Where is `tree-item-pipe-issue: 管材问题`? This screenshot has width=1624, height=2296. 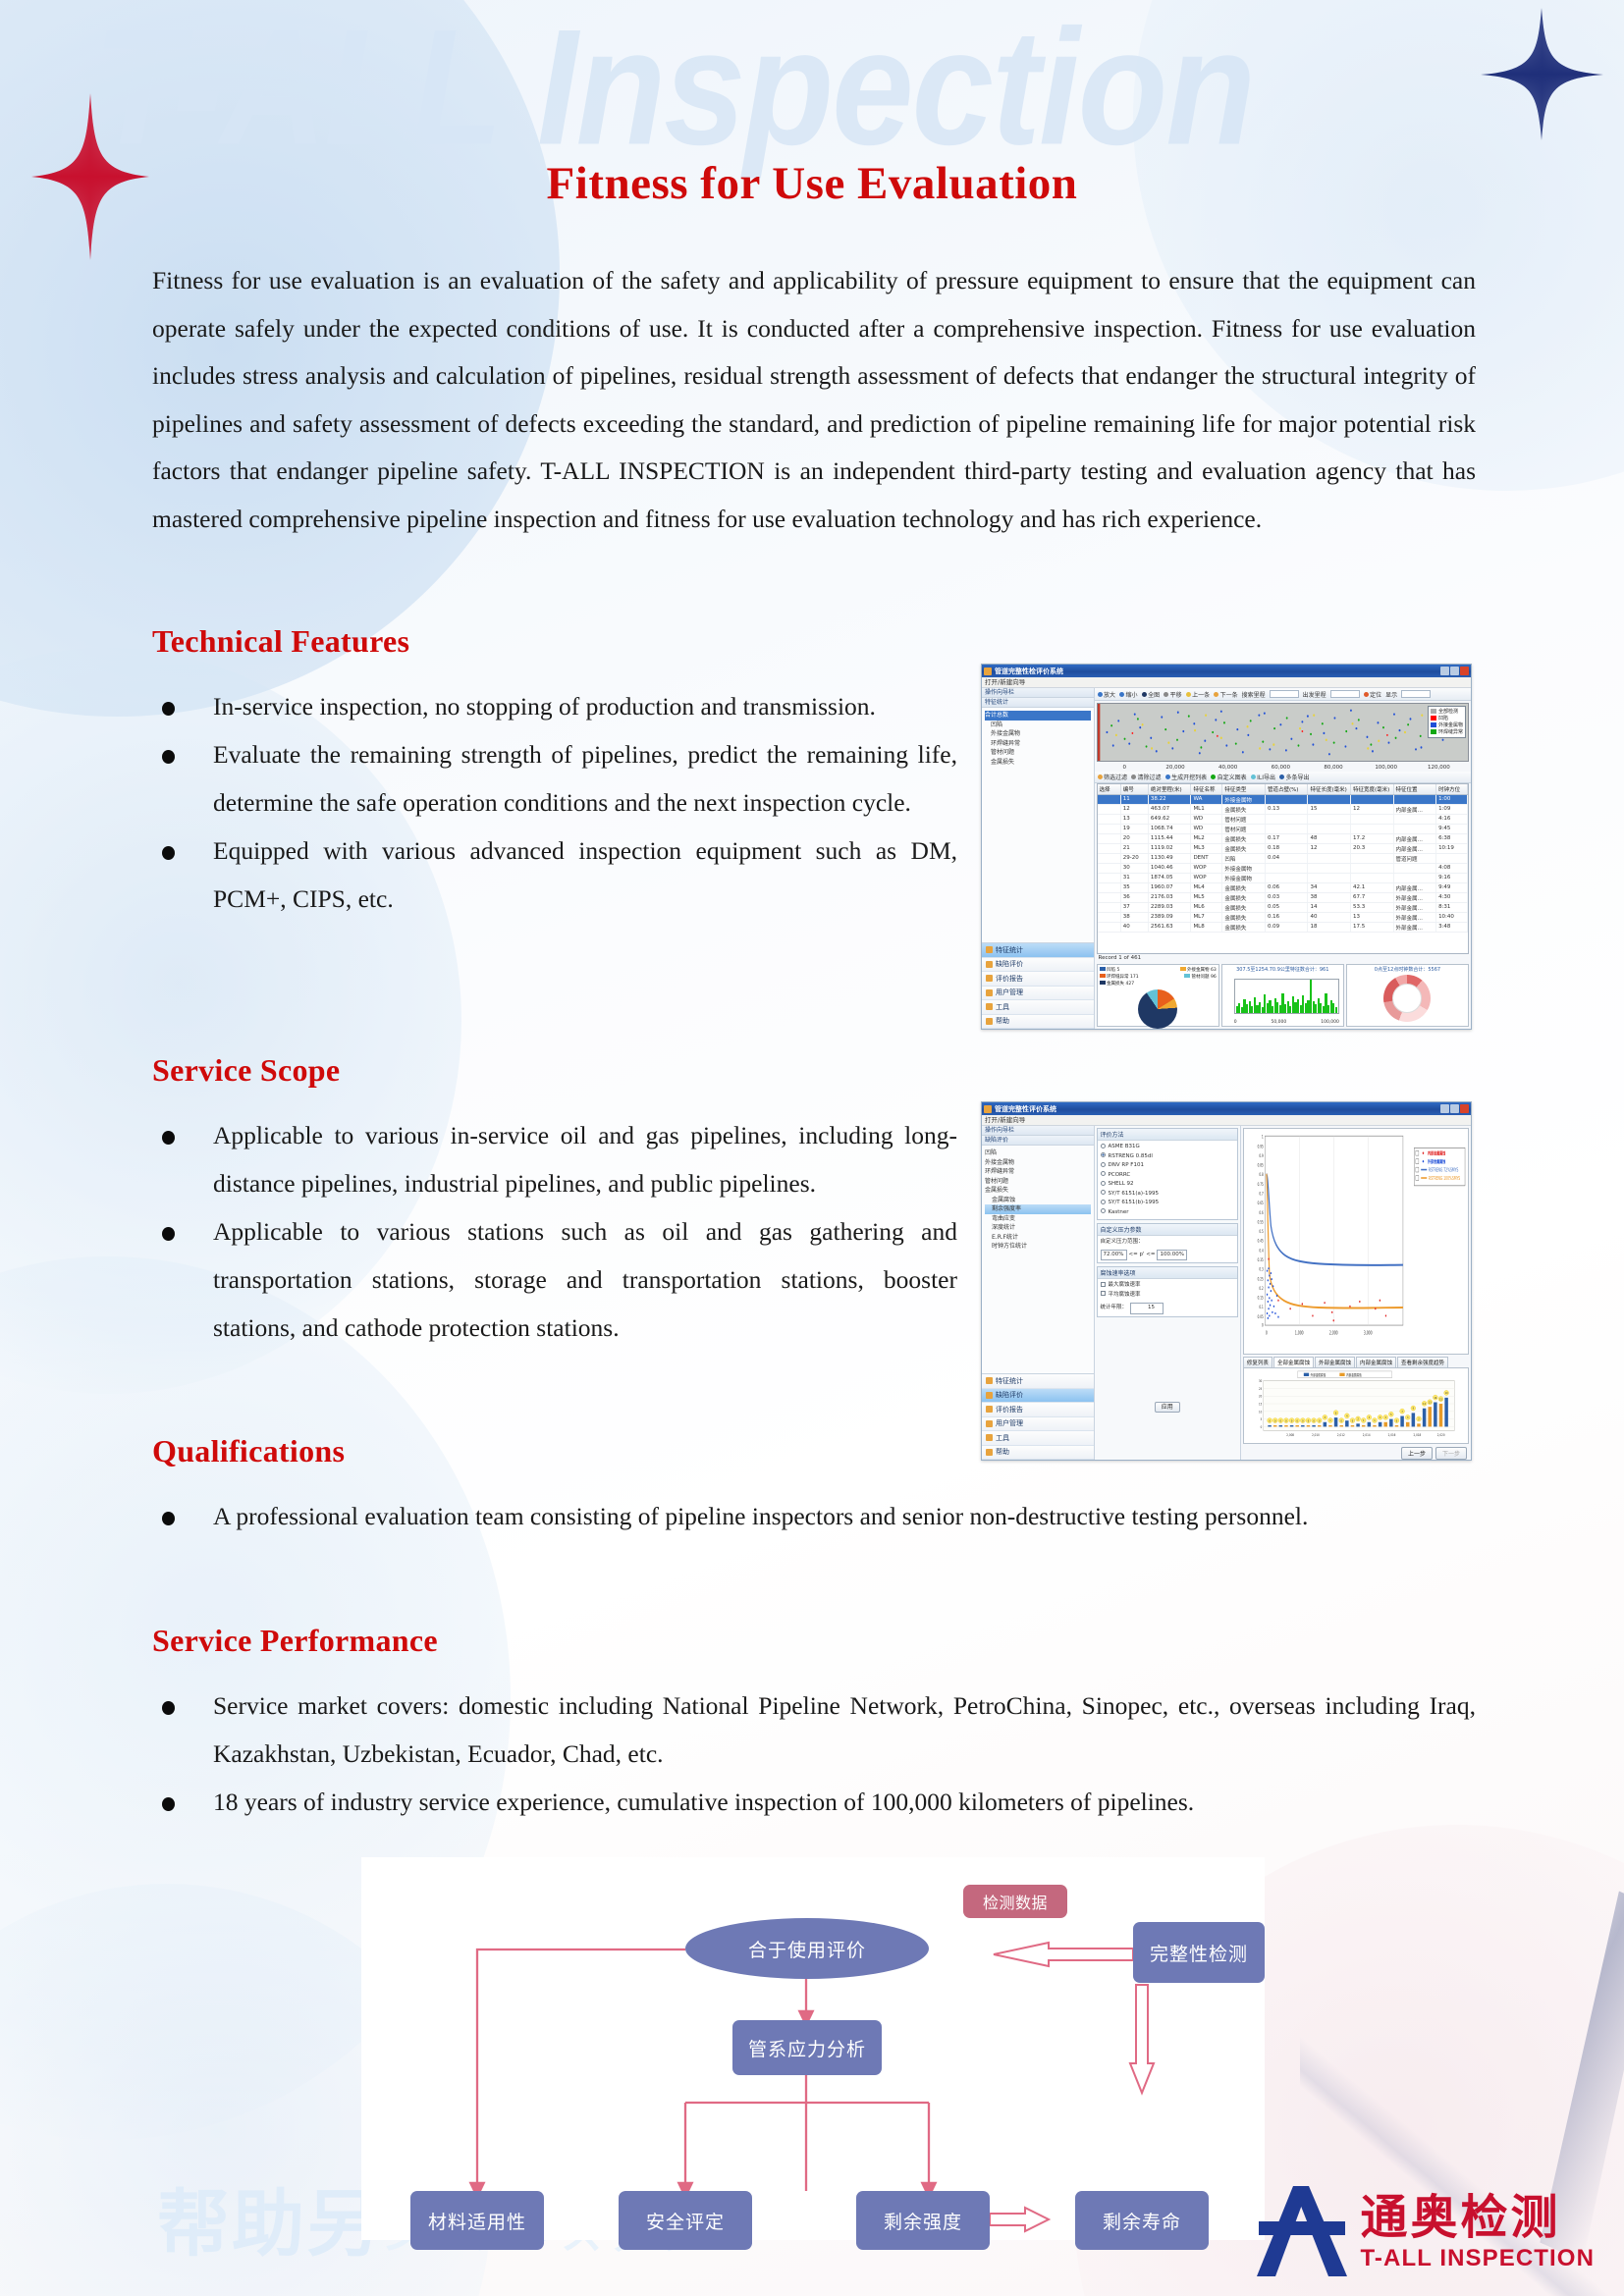
tree-item-pipe-issue: 管材问题 is located at coordinates (1038, 753).